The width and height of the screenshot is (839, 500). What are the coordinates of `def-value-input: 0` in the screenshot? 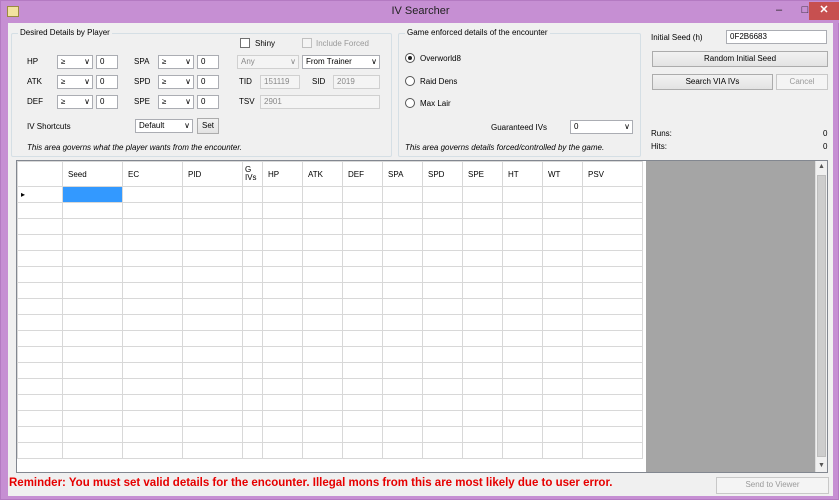 It's located at (107, 102).